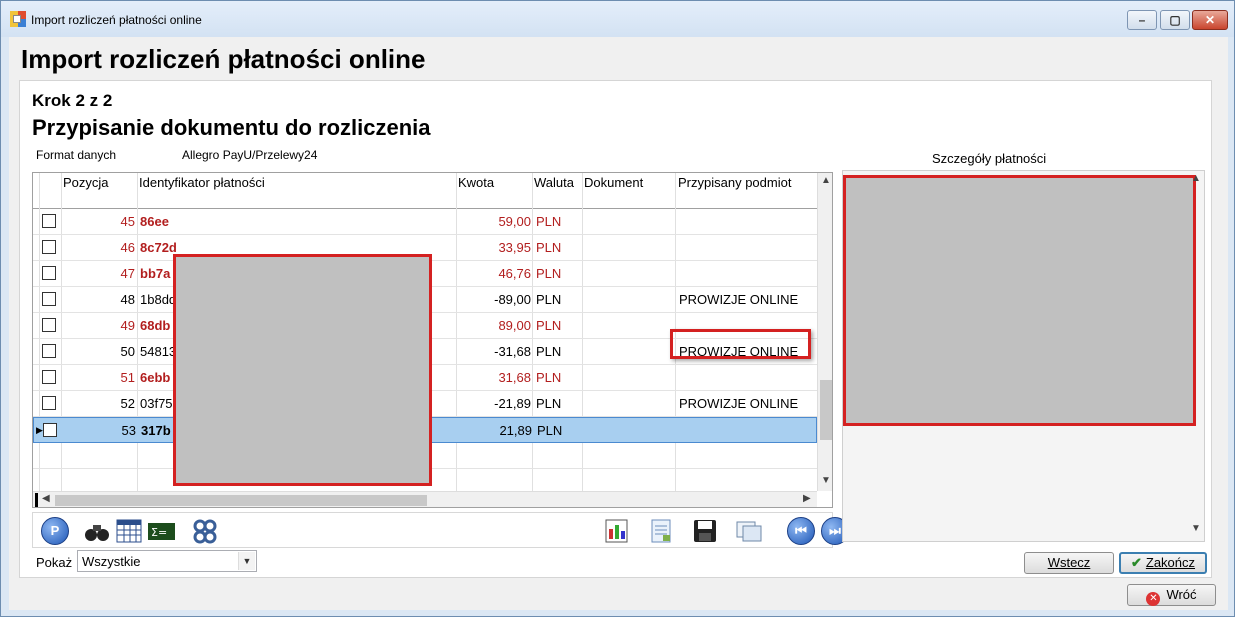 The height and width of the screenshot is (617, 1235). I want to click on scroll-left-icon: ◀, so click(46, 498).